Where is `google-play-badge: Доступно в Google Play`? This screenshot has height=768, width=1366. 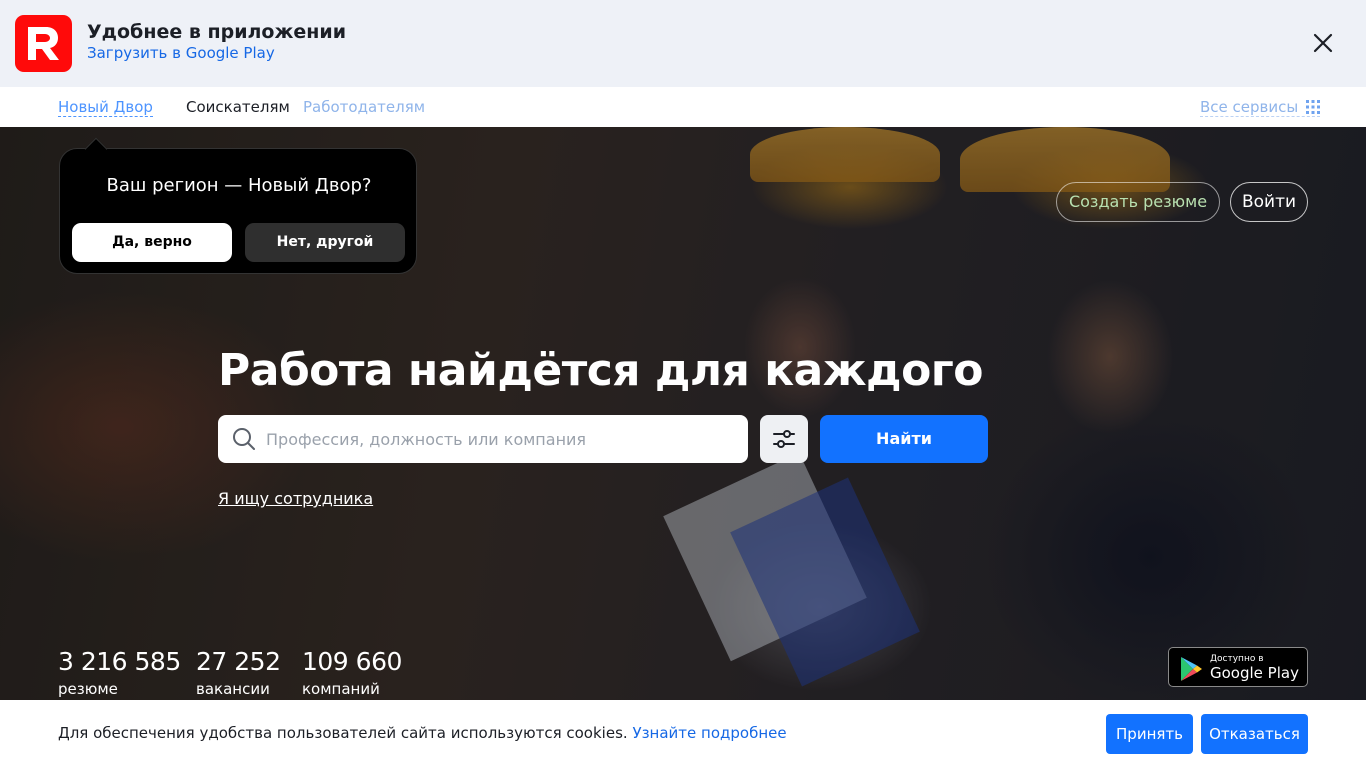 google-play-badge: Доступно в Google Play is located at coordinates (1238, 667).